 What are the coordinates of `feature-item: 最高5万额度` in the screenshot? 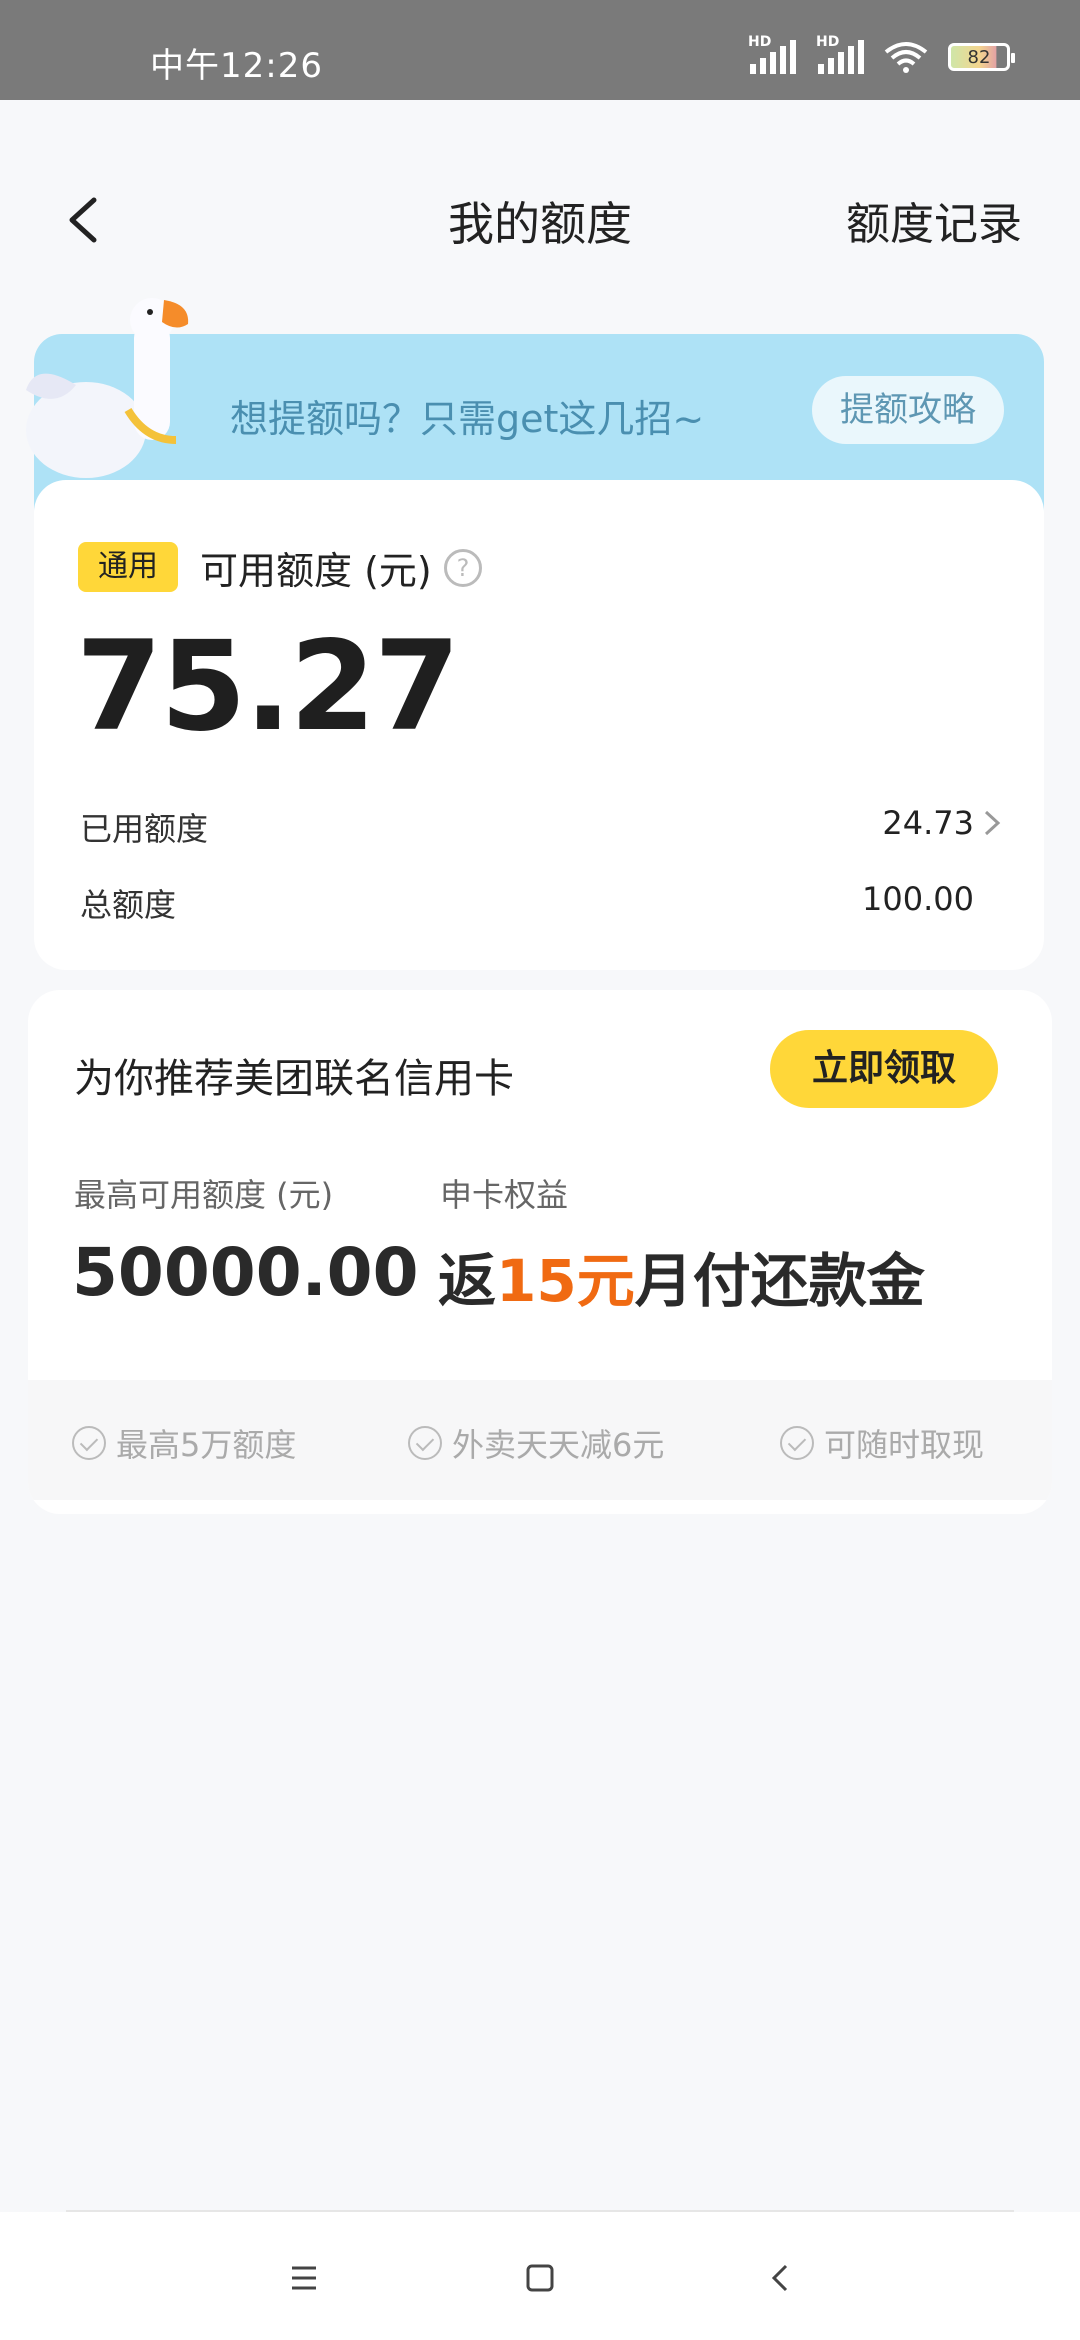 It's located at (184, 1443).